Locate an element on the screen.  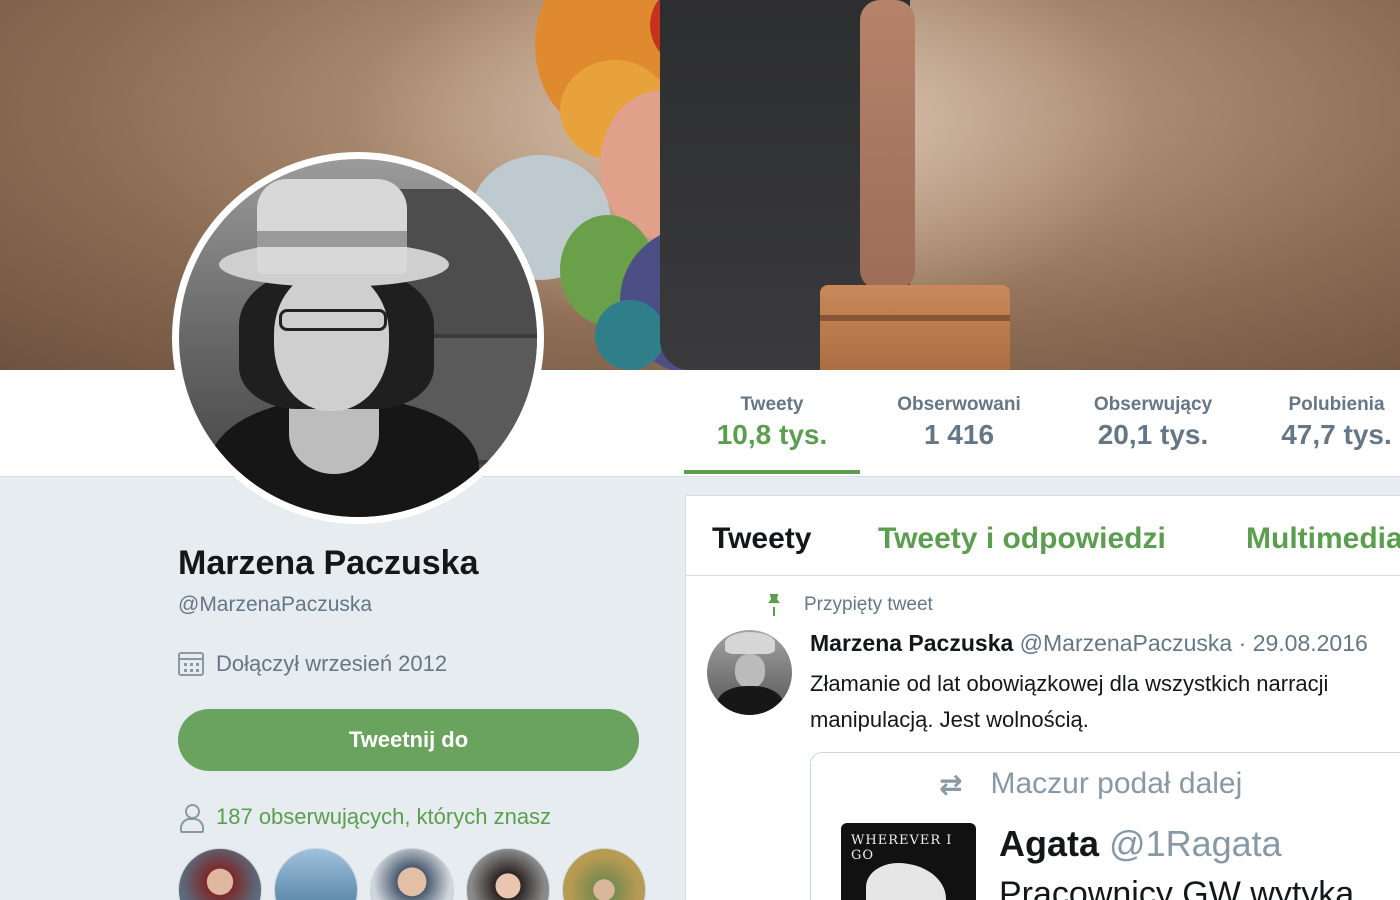
person-icon is located at coordinates (191, 818).